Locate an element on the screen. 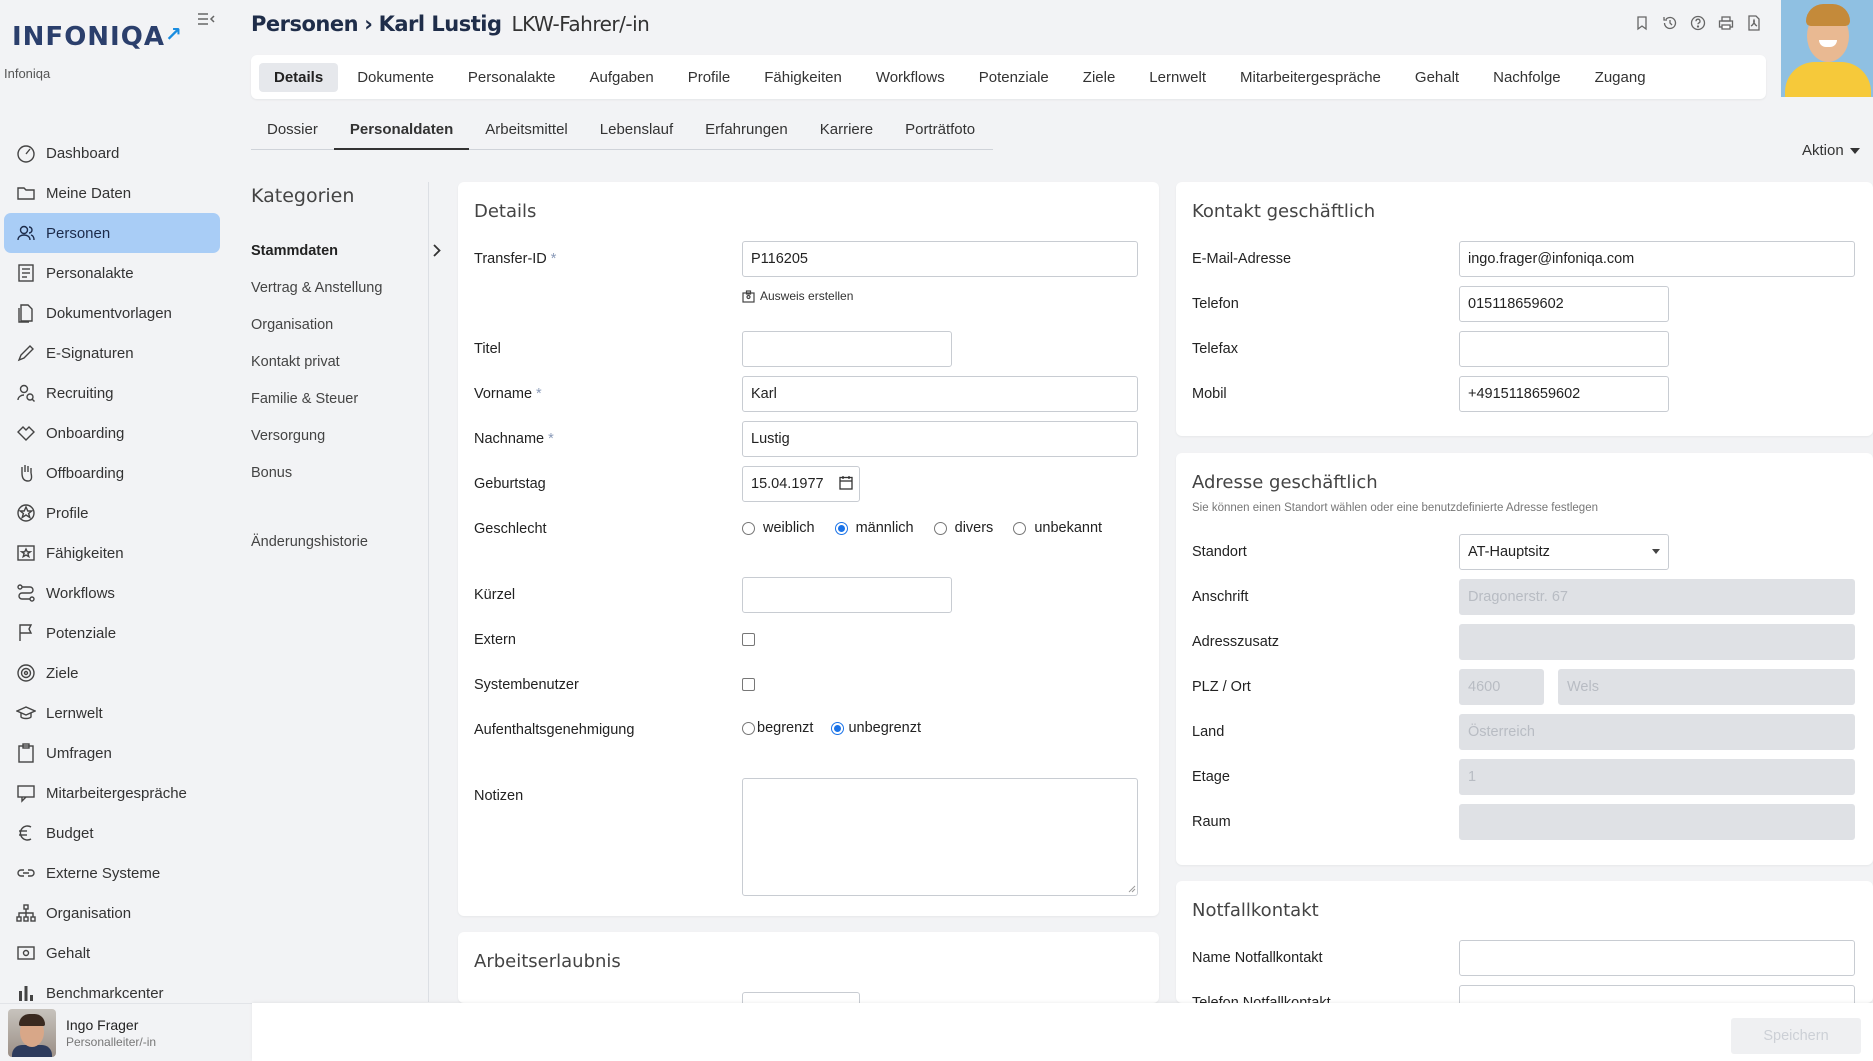 This screenshot has height=1061, width=1873. adresszusatz-input is located at coordinates (1657, 642).